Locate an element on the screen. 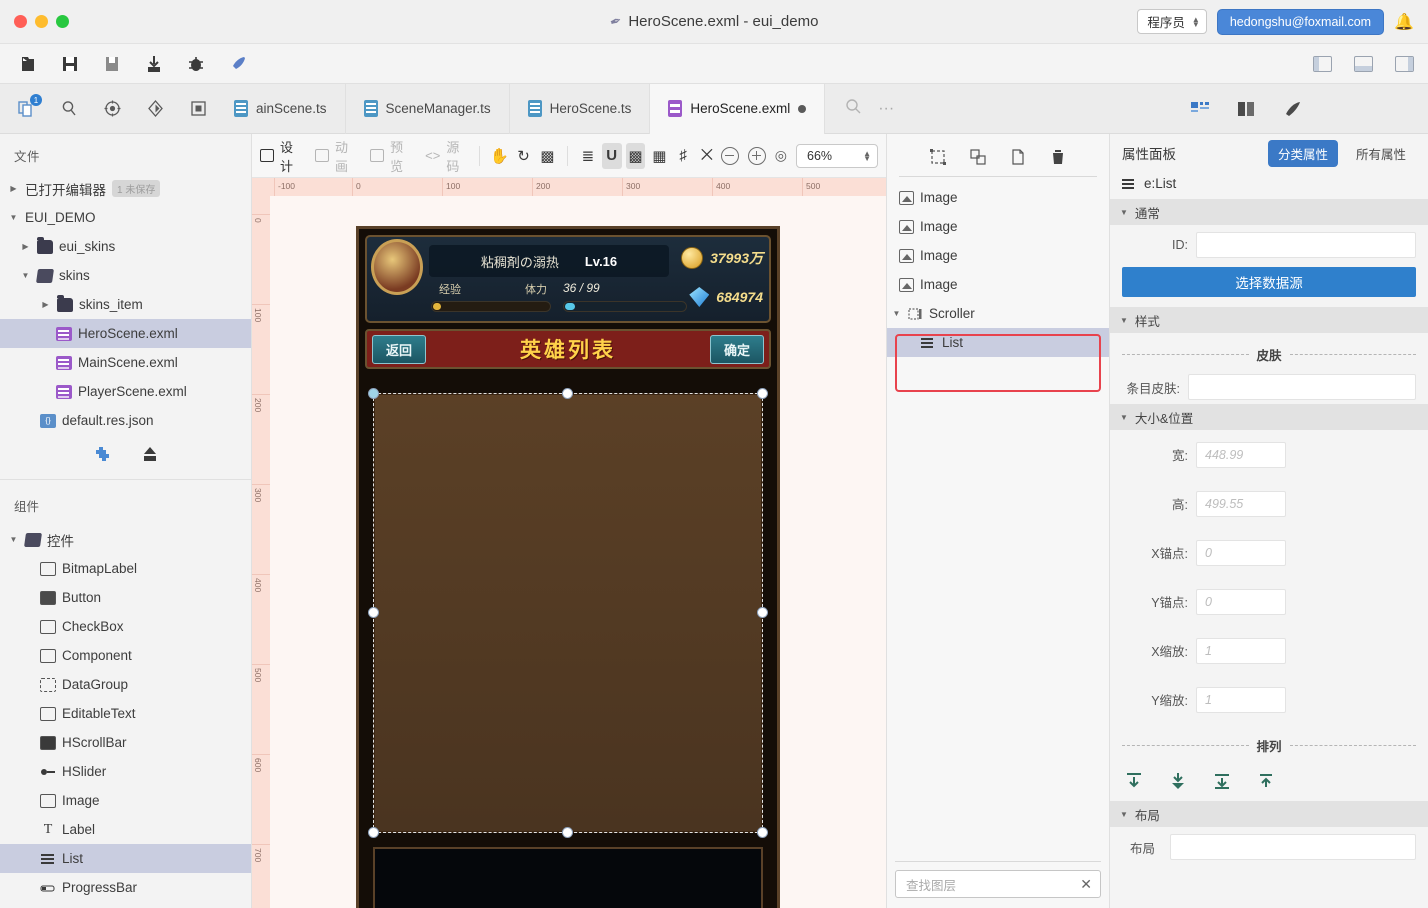  zoom-in-icon is located at coordinates (756, 155).